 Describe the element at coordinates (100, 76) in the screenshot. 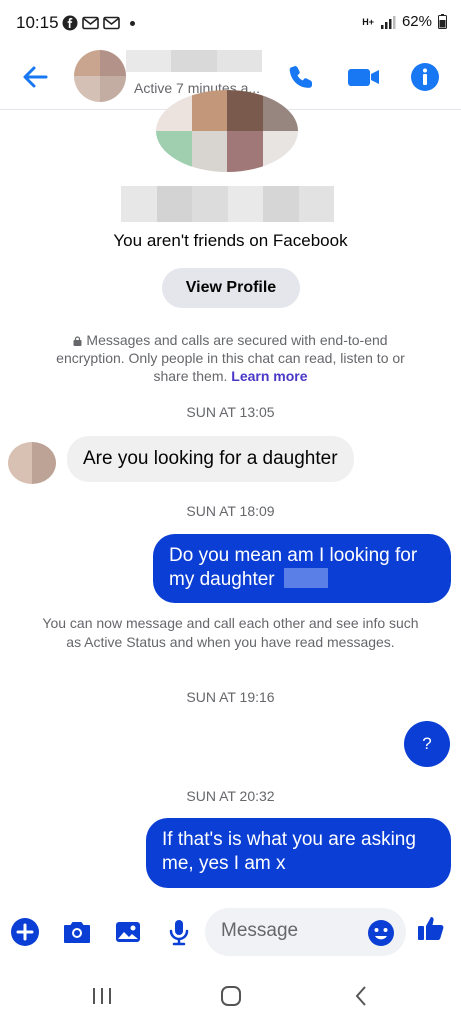

I see `contact-avatar` at that location.